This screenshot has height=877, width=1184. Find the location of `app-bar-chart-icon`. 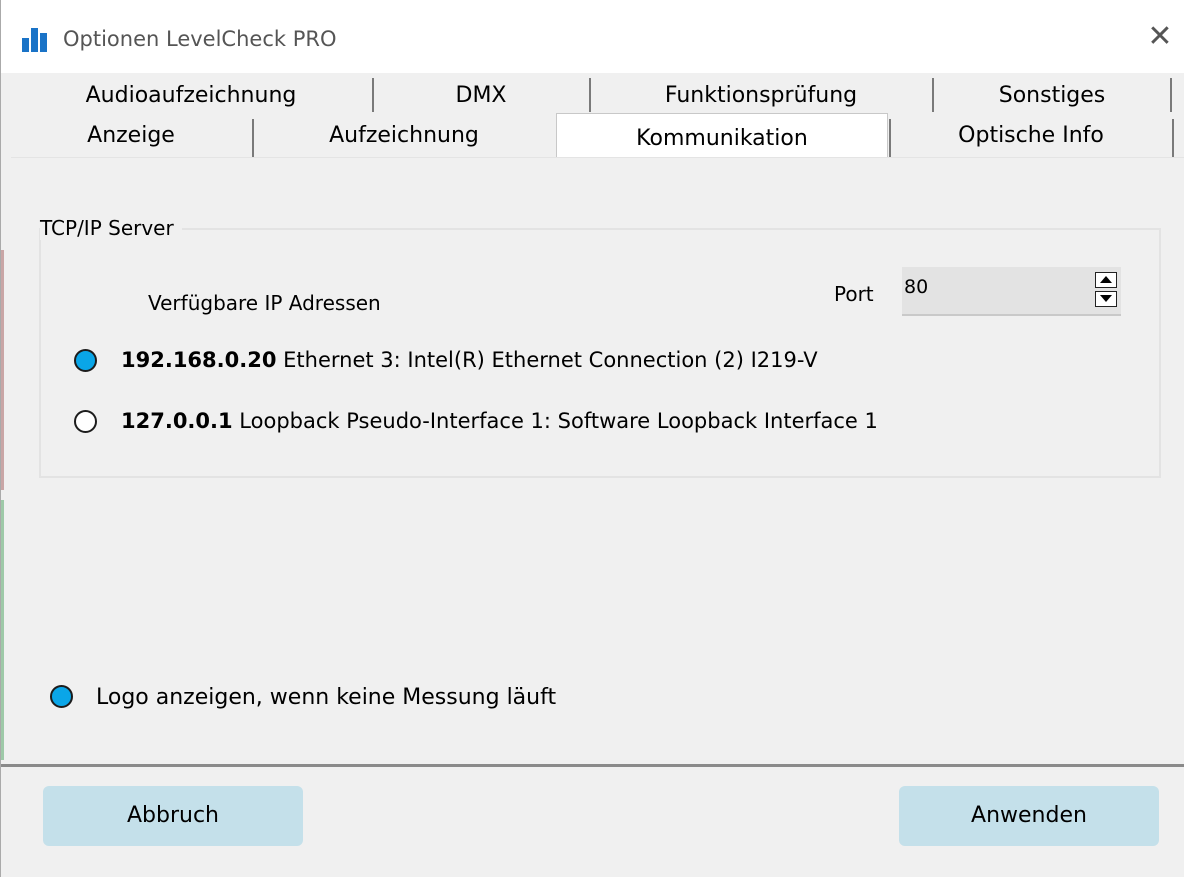

app-bar-chart-icon is located at coordinates (36, 40).